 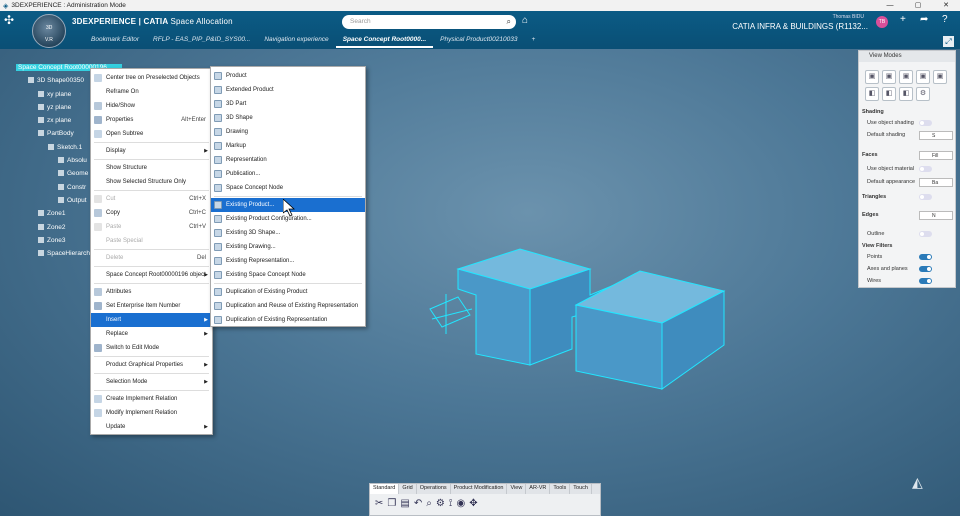 What do you see at coordinates (288, 104) in the screenshot?
I see `submenu-item-3d-part: 3D Part` at bounding box center [288, 104].